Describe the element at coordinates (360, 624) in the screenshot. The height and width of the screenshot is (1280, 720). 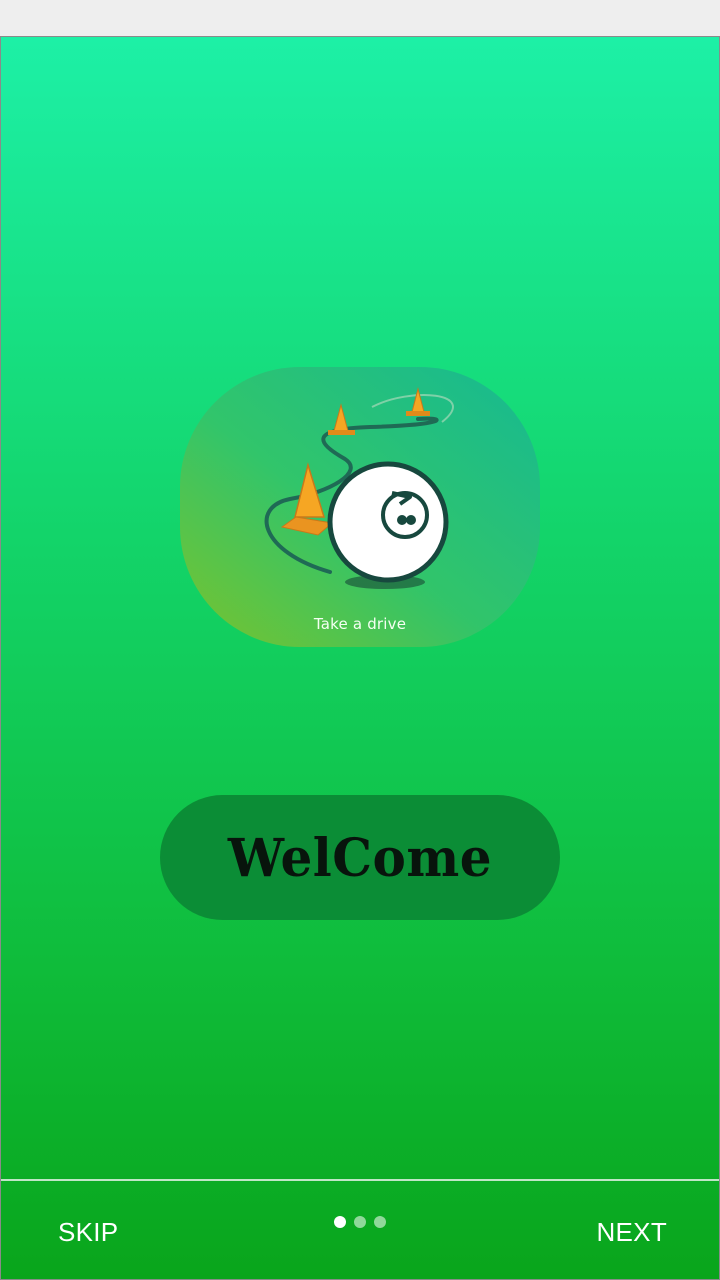
I see `illustration-caption: Take a drive` at that location.